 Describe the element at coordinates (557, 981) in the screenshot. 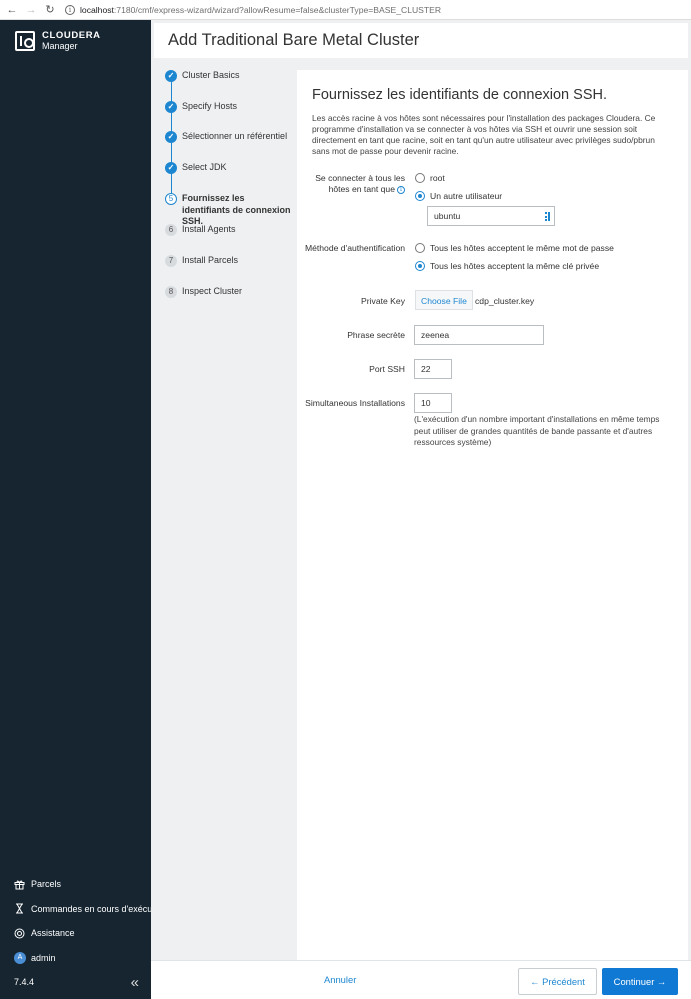

I see `previous-button: ← Précédent` at that location.